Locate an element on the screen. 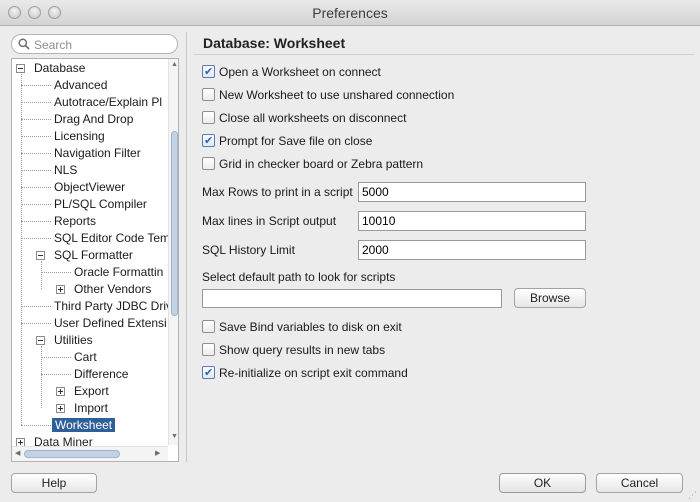  tree-item-label: Export is located at coordinates (91, 391).